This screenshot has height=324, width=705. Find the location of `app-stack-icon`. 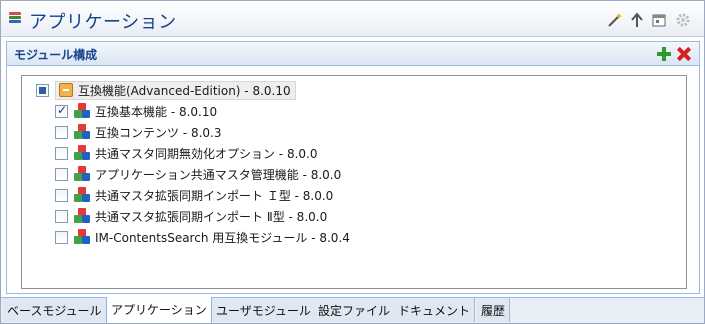

app-stack-icon is located at coordinates (15, 19).